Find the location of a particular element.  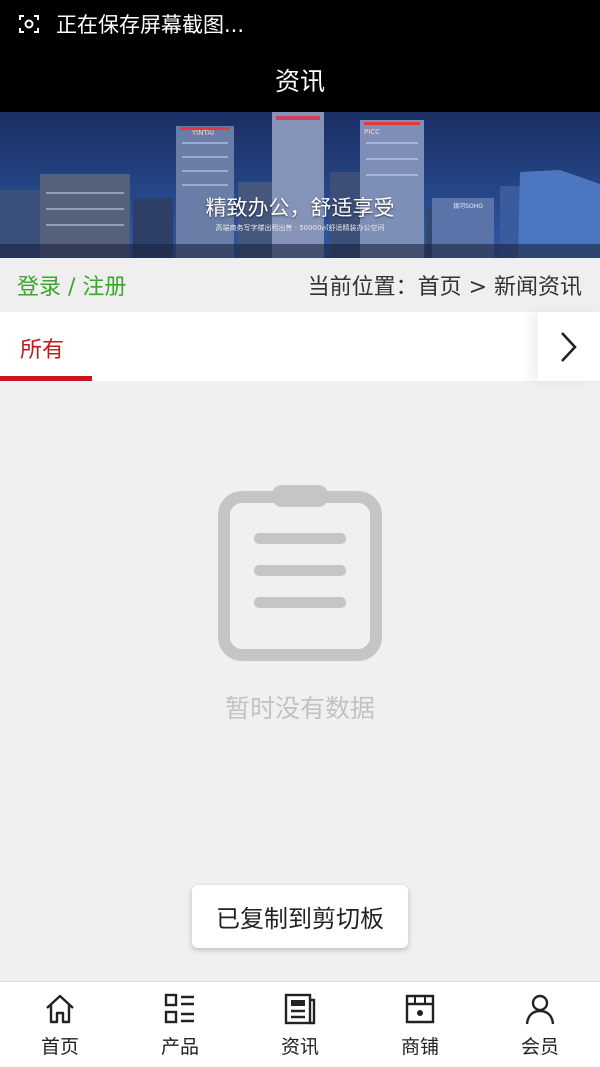

banner-subline: 高端商务写字楼出租出售 · 50000㎡舒适精装办公空间 is located at coordinates (300, 228).